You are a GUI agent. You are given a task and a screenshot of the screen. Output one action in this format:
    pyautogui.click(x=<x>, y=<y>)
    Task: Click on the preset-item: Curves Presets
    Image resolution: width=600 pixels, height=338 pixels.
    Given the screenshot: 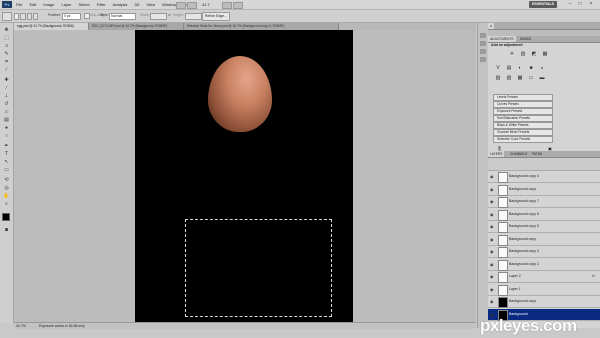 What is the action you would take?
    pyautogui.click(x=523, y=104)
    